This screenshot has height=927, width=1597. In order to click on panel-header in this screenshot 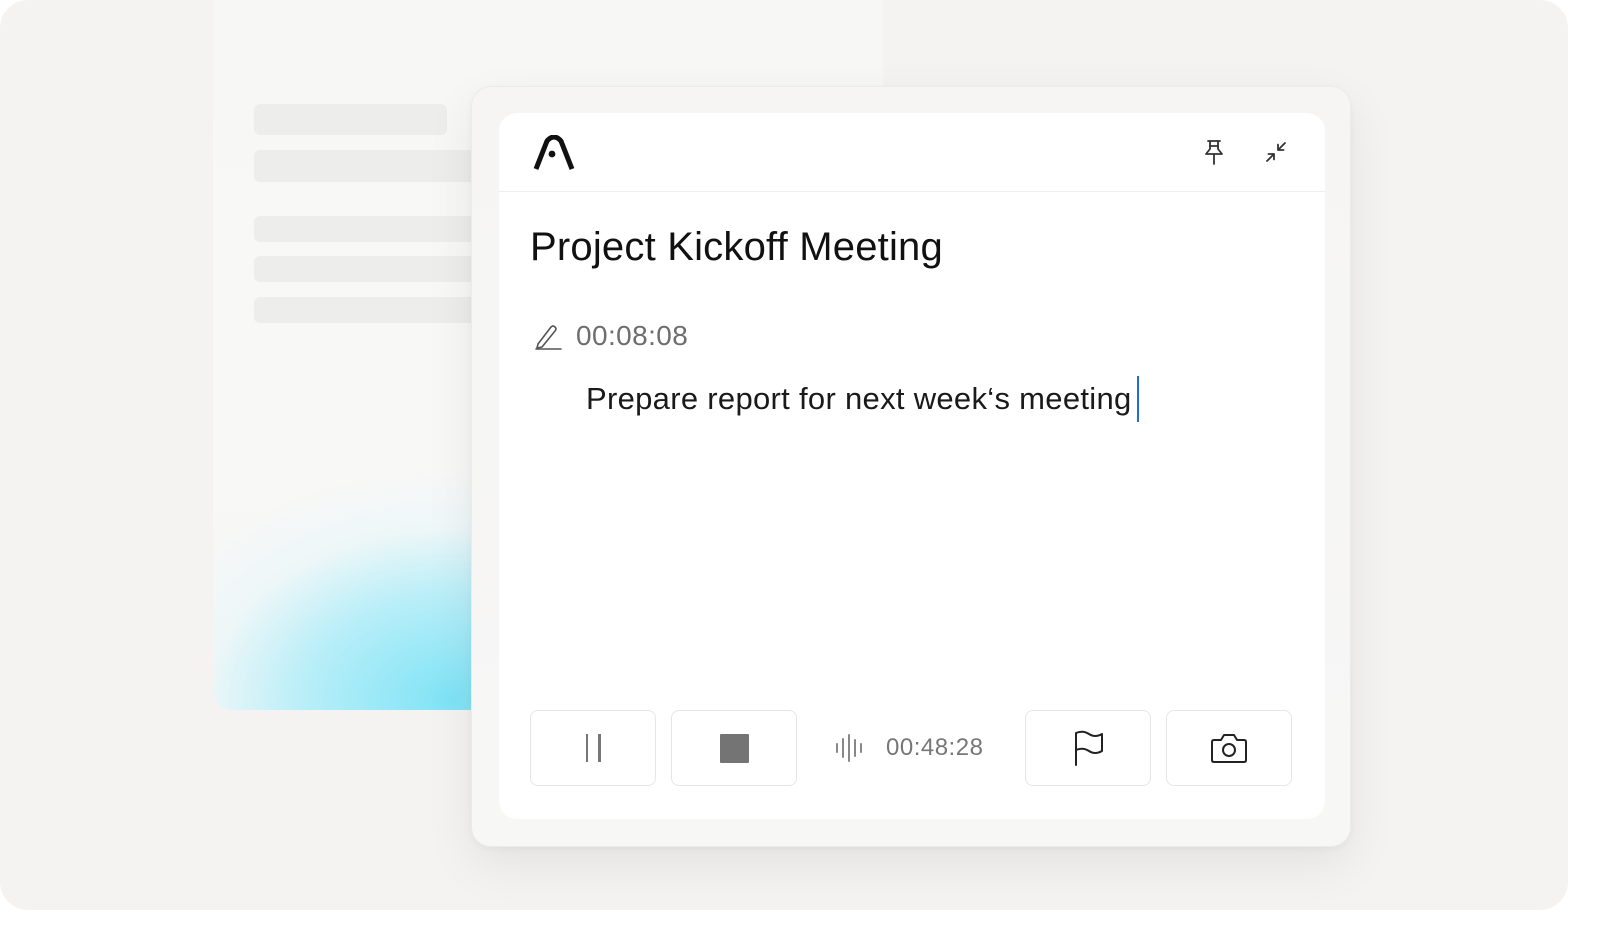, I will do `click(912, 152)`.